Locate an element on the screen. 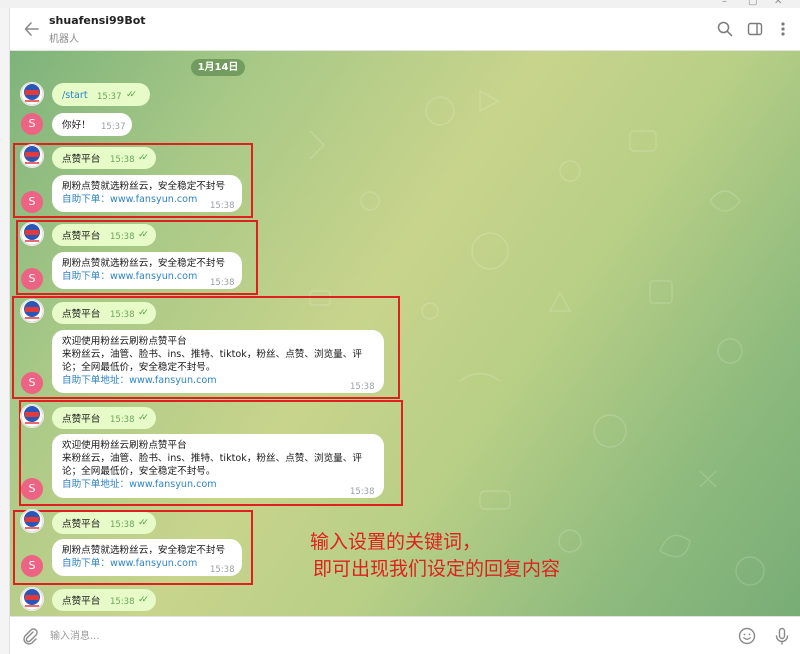 This screenshot has height=654, width=800. message-input is located at coordinates (350, 636).